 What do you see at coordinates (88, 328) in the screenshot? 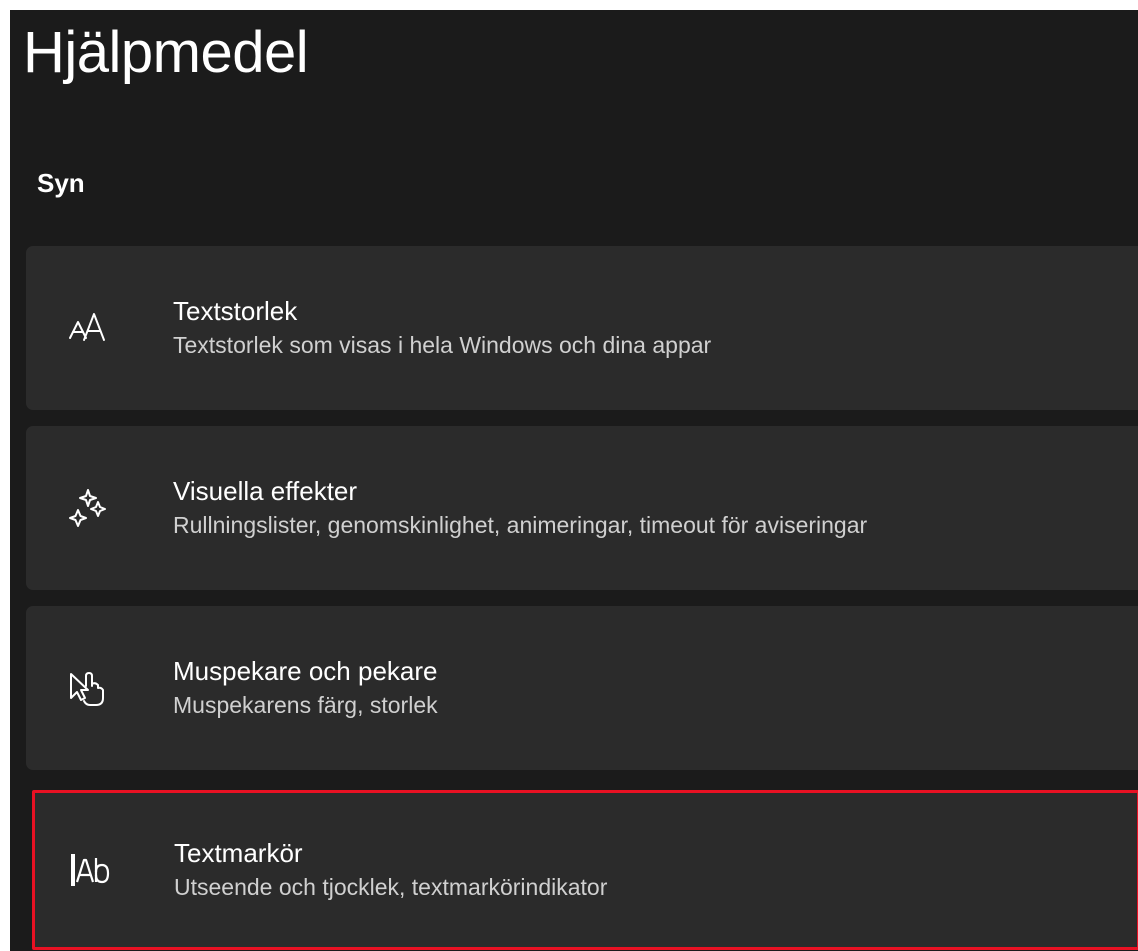
I see `text-size-icon` at bounding box center [88, 328].